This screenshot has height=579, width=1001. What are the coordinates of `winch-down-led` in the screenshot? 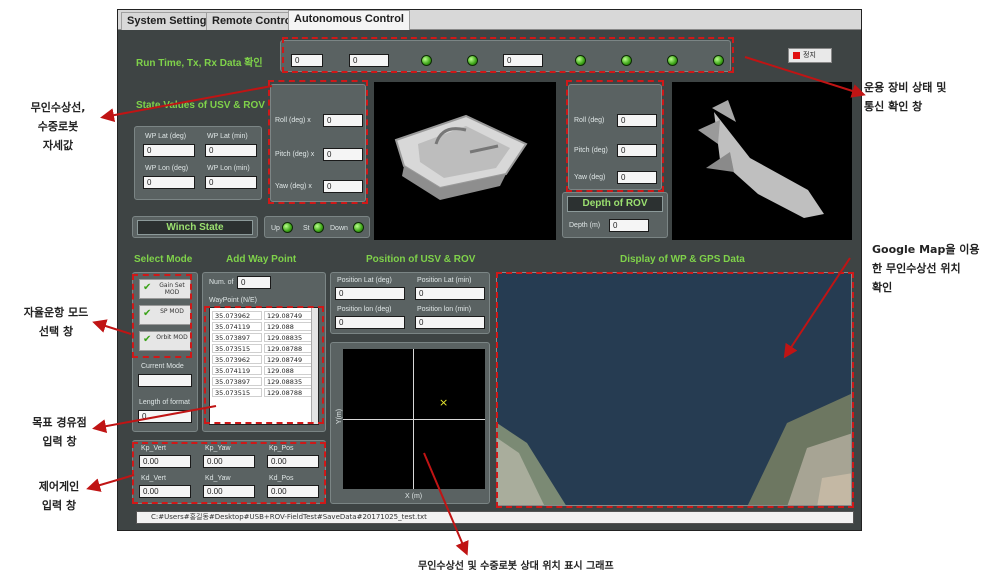 It's located at (358, 227).